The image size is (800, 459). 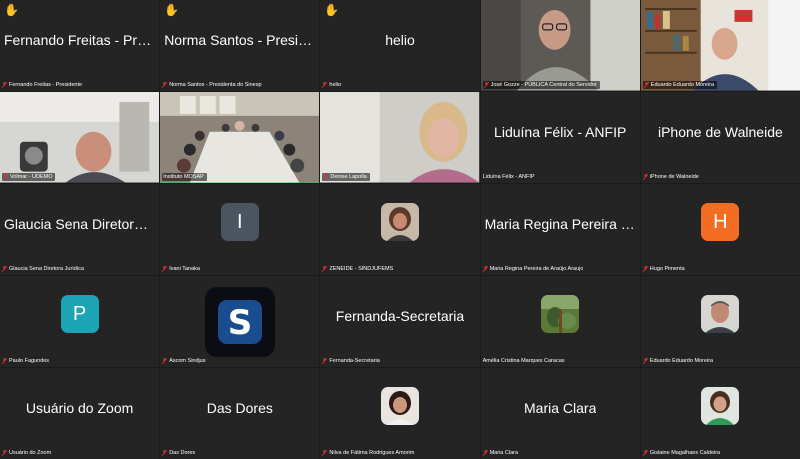 I want to click on participant-display-name: Maria Clara, so click(x=560, y=407).